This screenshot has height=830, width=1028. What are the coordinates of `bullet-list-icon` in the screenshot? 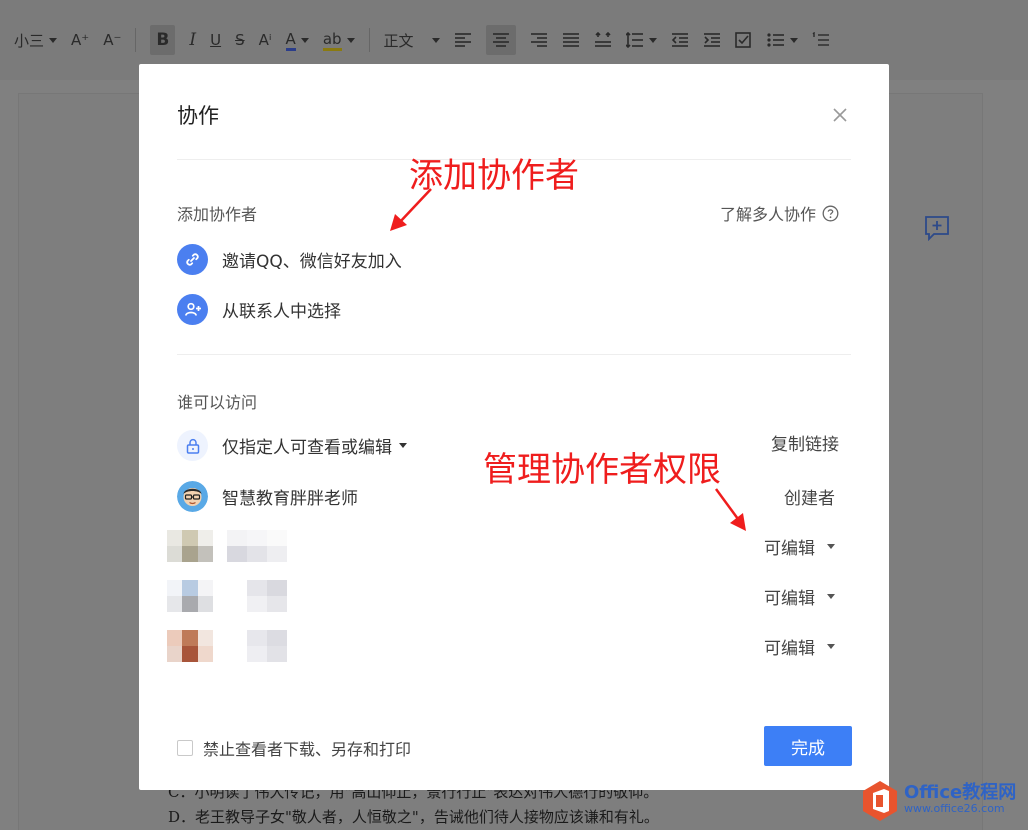 It's located at (775, 40).